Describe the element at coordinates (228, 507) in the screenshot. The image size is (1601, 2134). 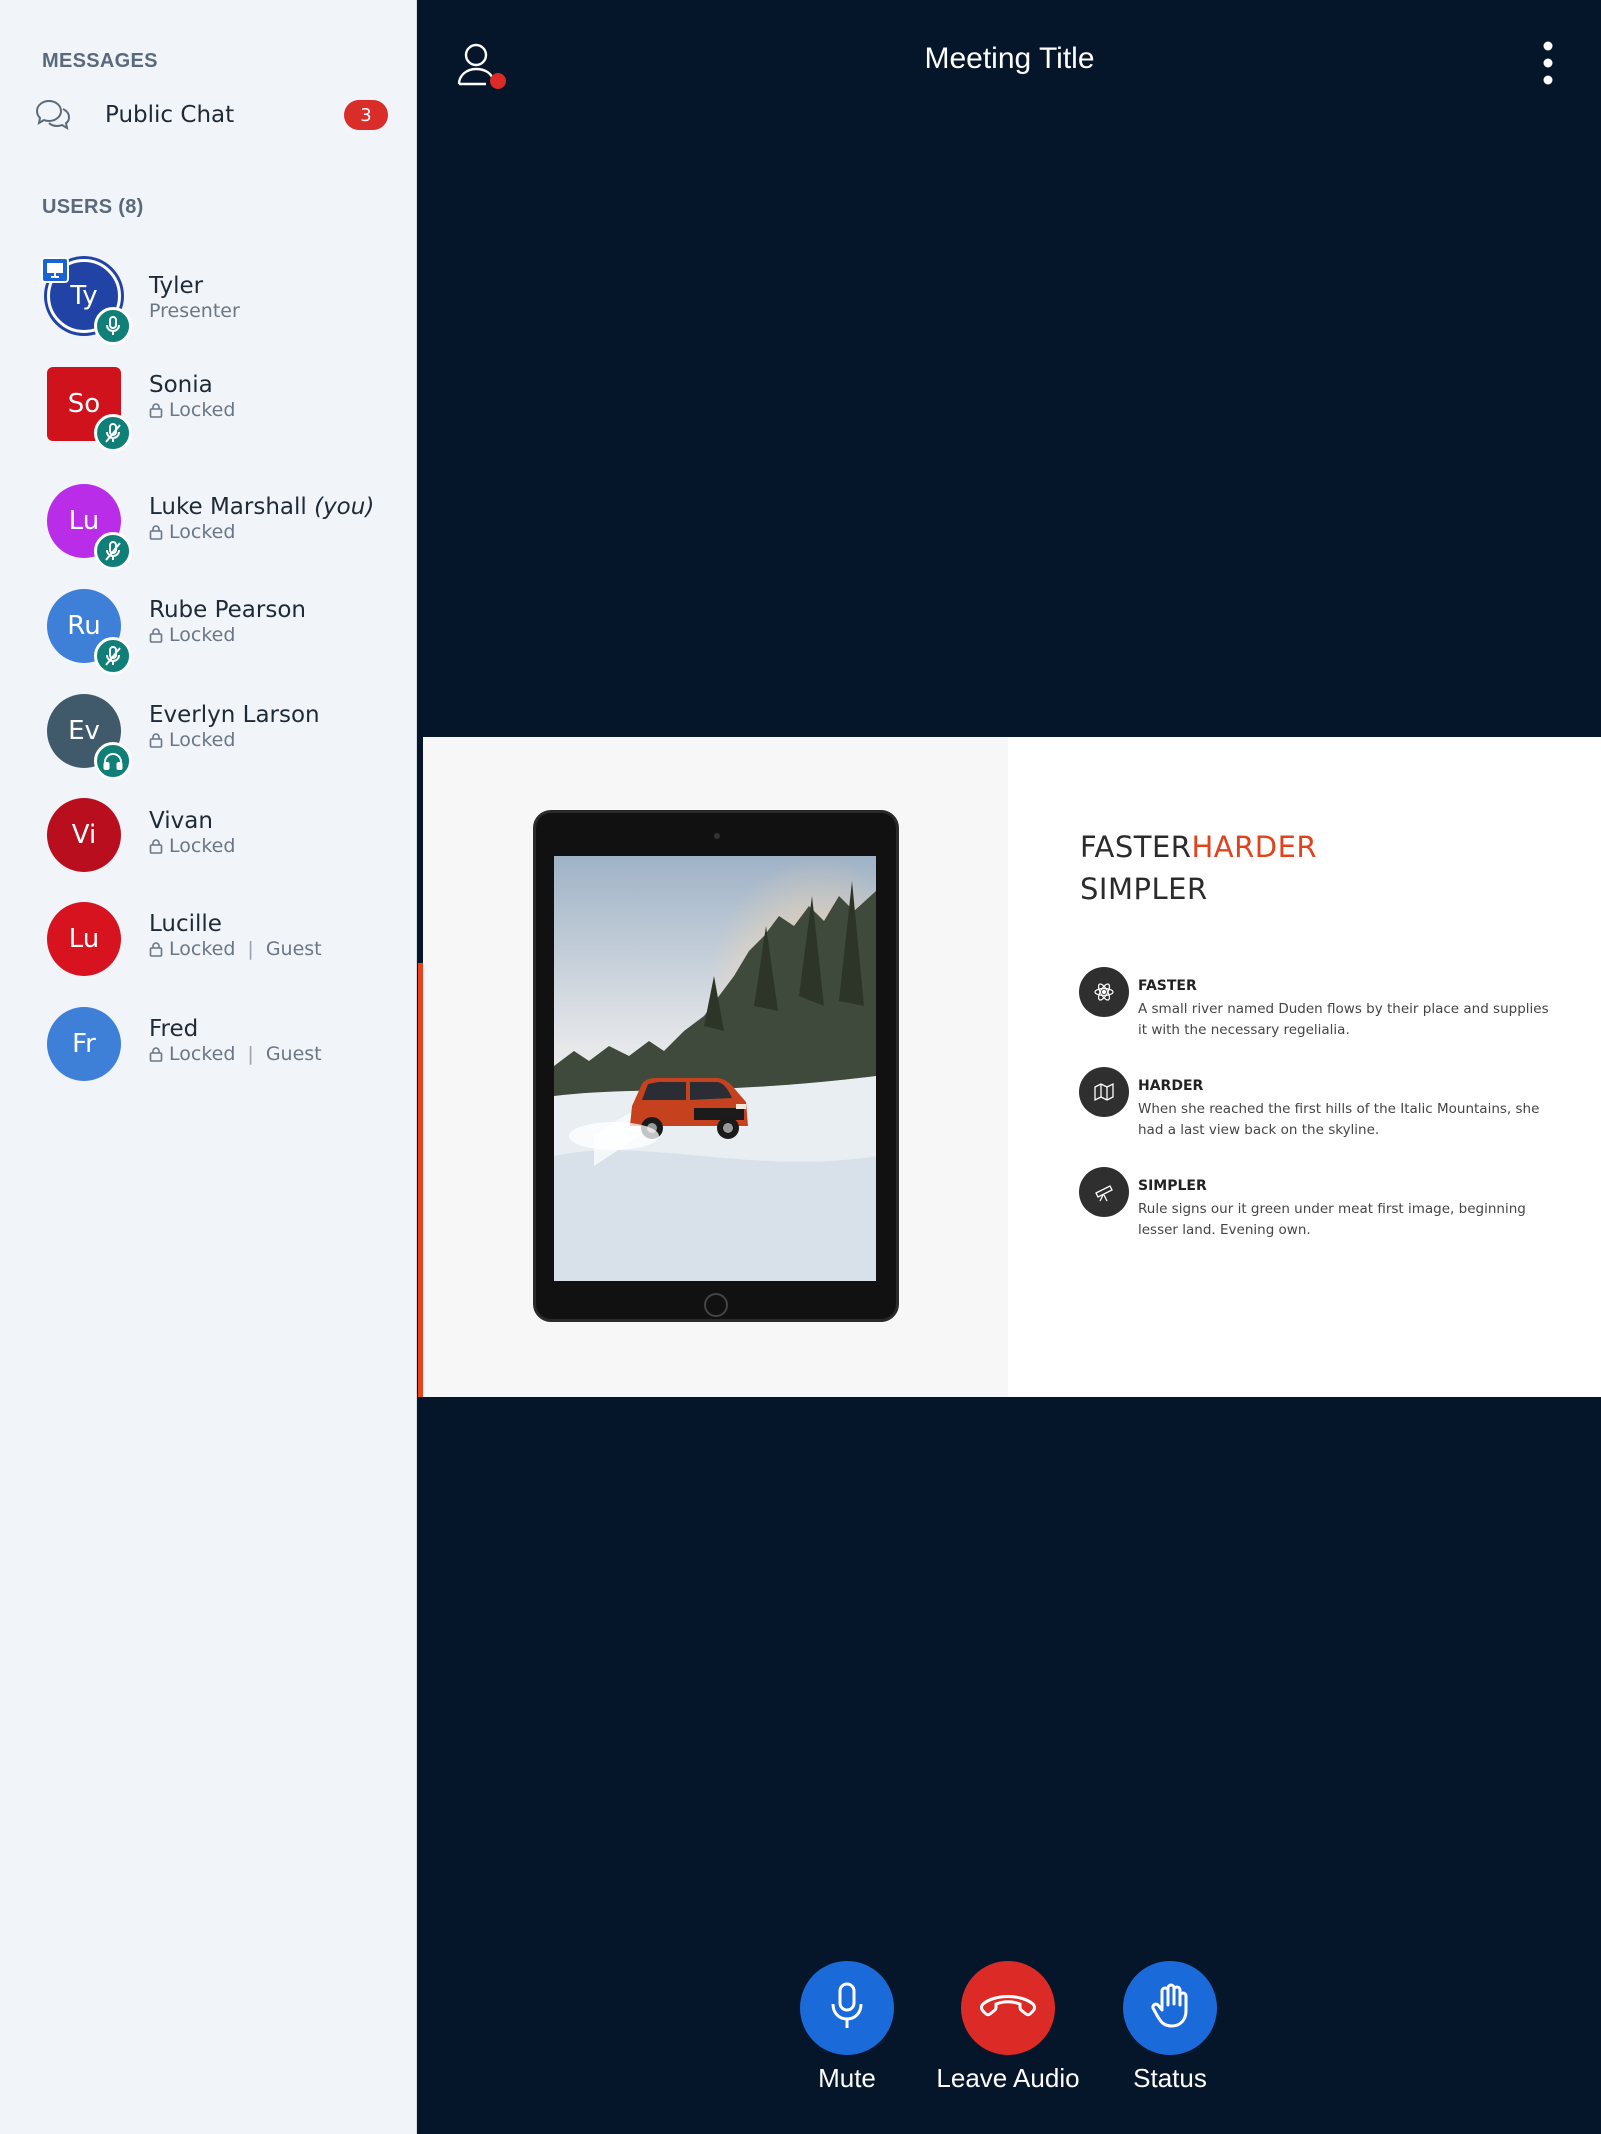
I see `user-name-text: Luke Marshall` at that location.